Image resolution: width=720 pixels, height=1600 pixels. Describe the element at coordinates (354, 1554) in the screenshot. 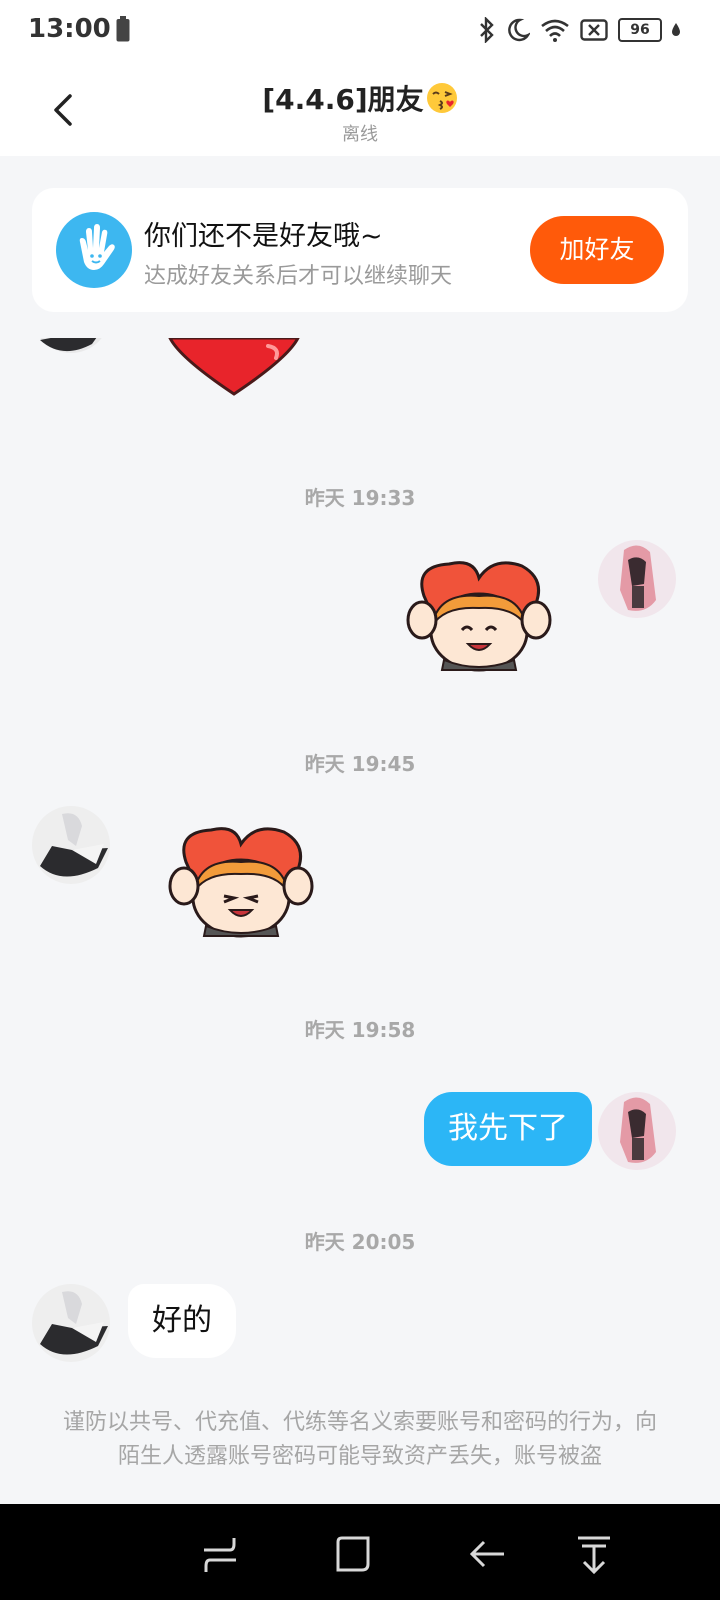

I see `home-icon` at that location.